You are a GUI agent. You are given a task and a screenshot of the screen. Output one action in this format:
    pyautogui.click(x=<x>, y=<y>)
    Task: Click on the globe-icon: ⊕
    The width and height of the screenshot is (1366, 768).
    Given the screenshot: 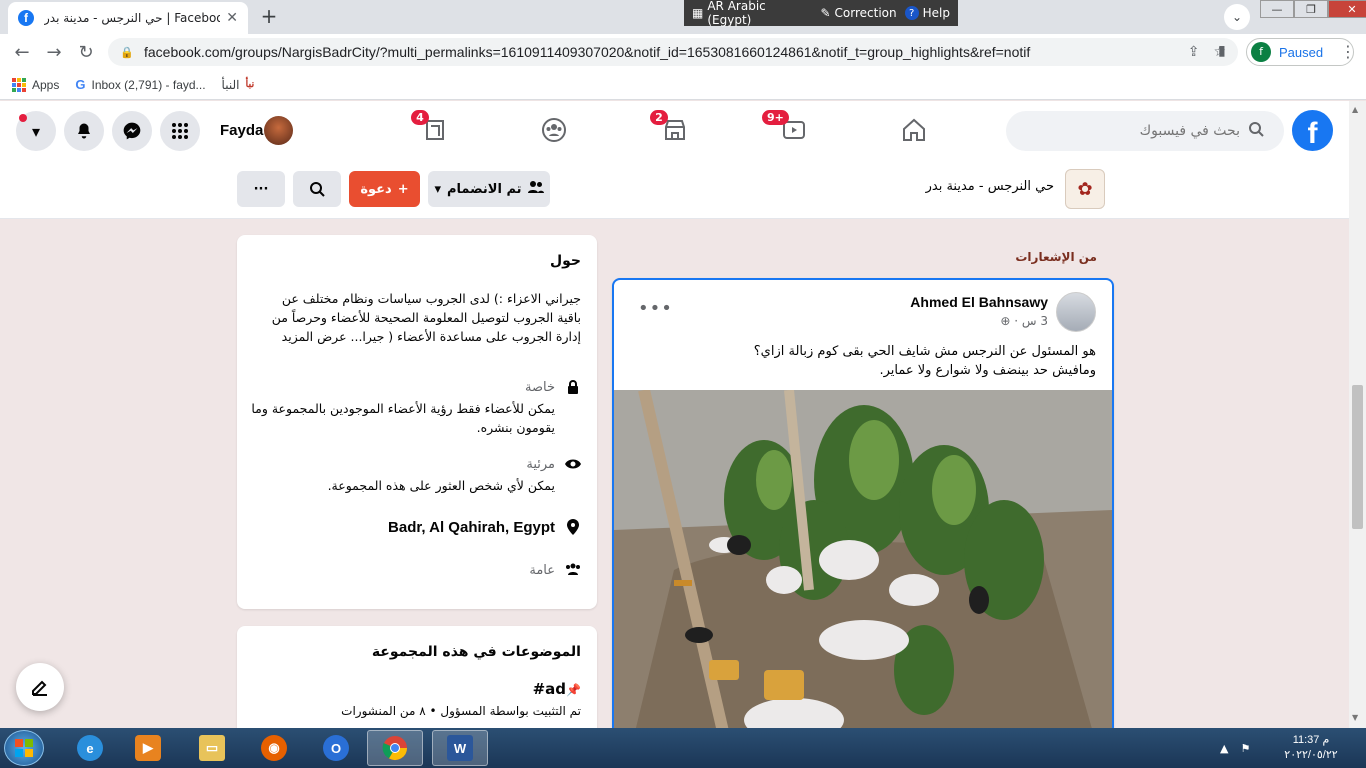 What is the action you would take?
    pyautogui.click(x=1005, y=321)
    